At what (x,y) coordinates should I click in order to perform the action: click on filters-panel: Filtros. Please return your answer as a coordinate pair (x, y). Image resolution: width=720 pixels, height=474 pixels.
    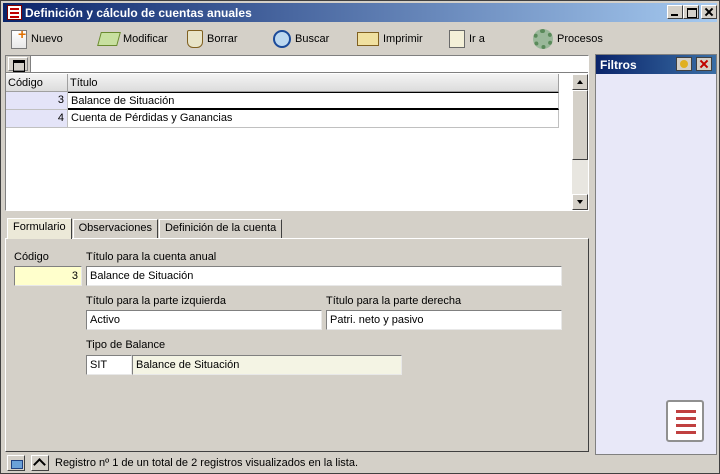
    Looking at the image, I should click on (656, 254).